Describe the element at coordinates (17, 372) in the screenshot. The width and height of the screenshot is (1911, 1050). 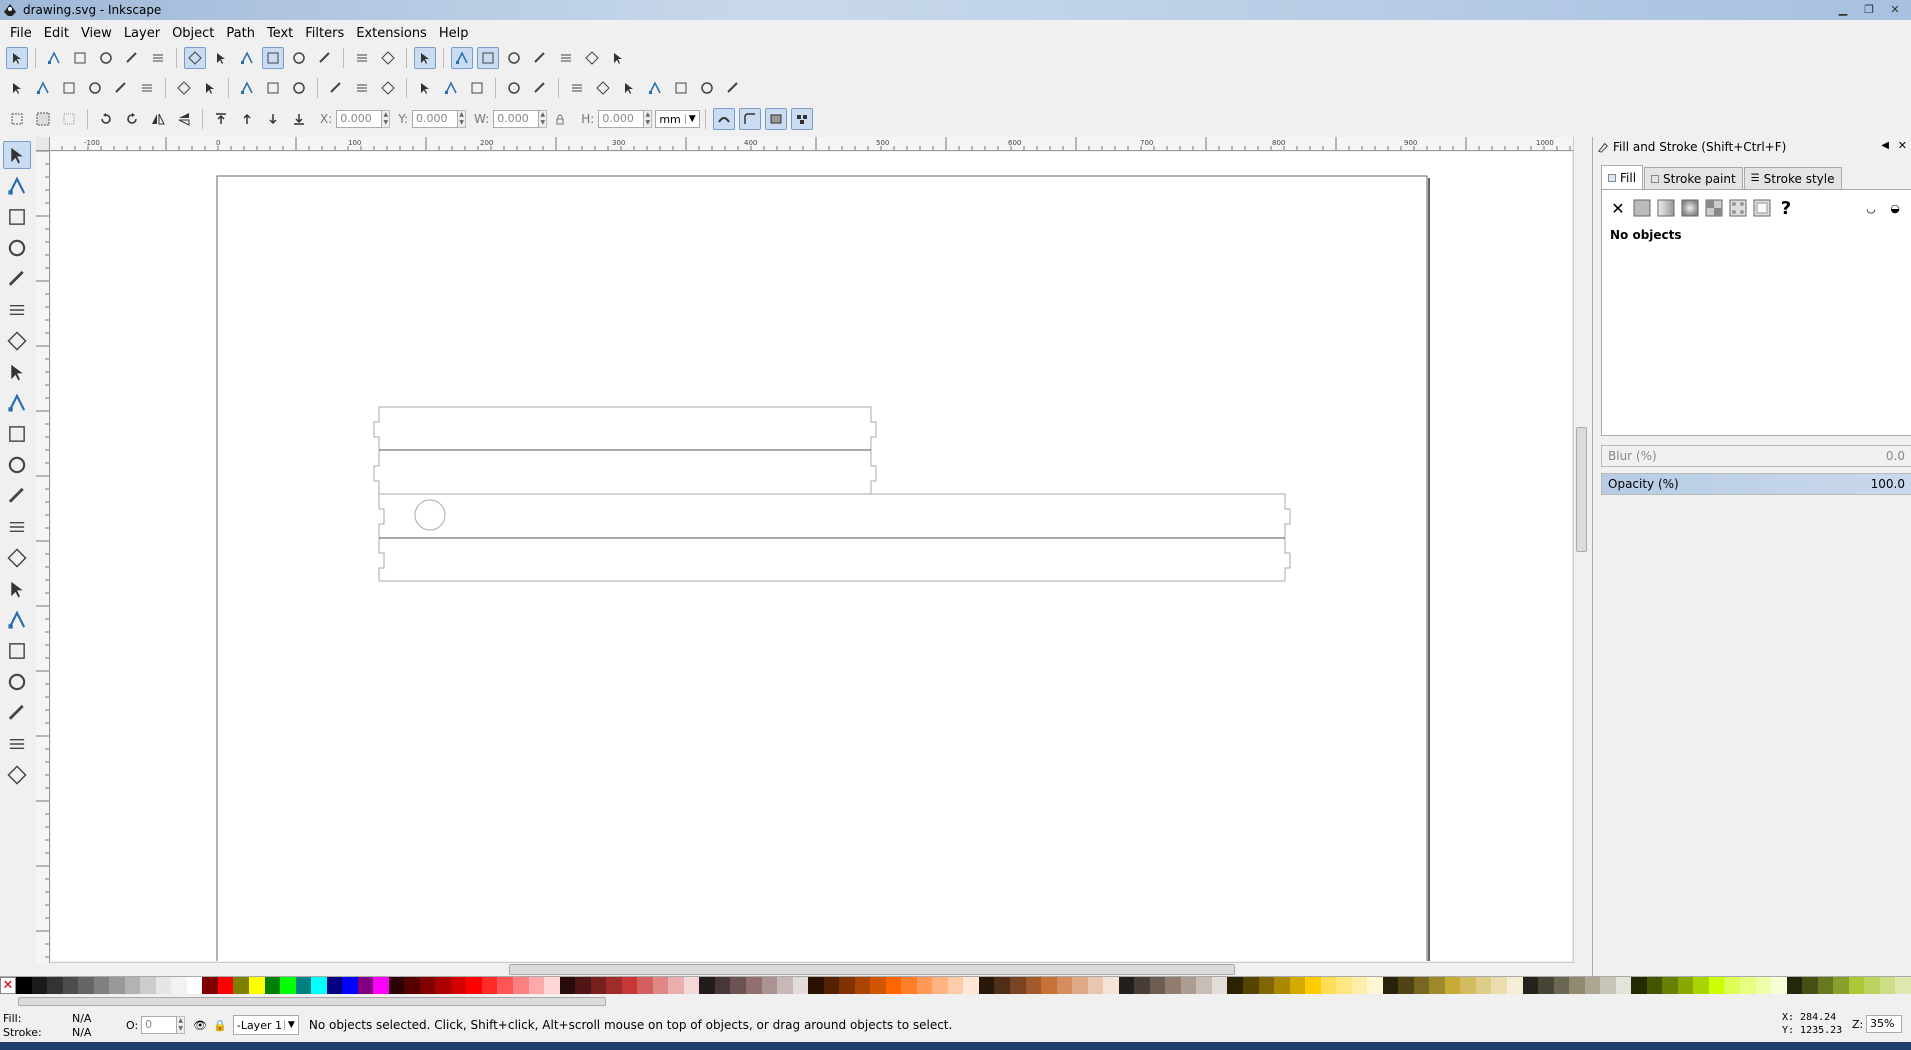
I see `ellipse-tool` at that location.